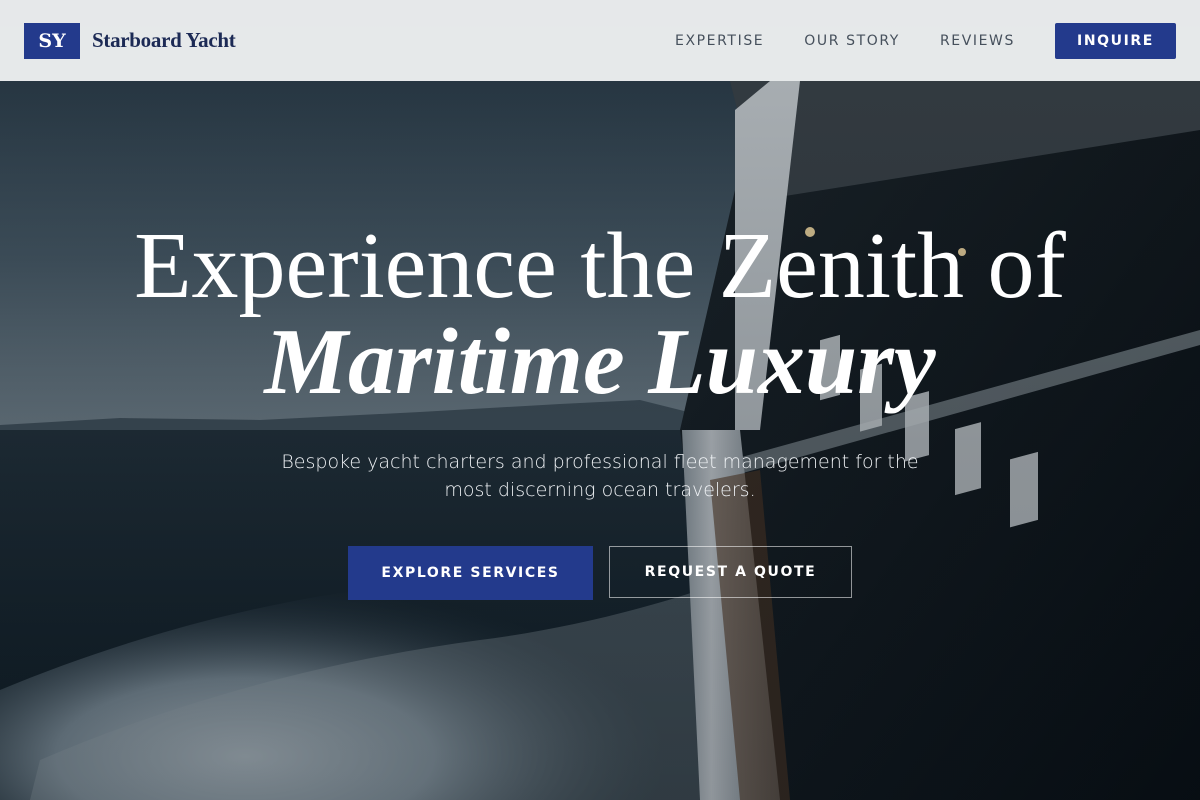 This screenshot has width=1200, height=800. I want to click on brand: SY Starboard Yacht, so click(130, 40).